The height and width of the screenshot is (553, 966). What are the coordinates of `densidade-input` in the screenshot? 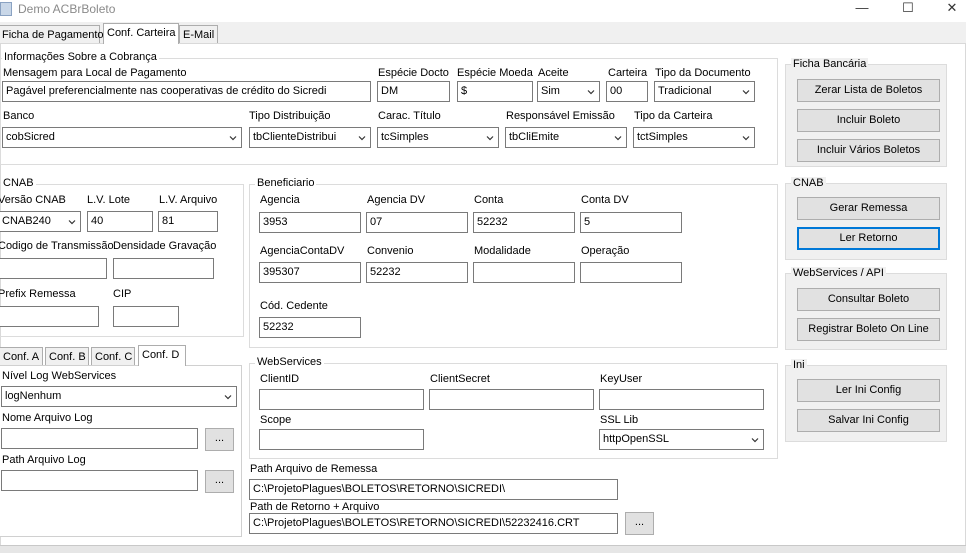 It's located at (163, 268).